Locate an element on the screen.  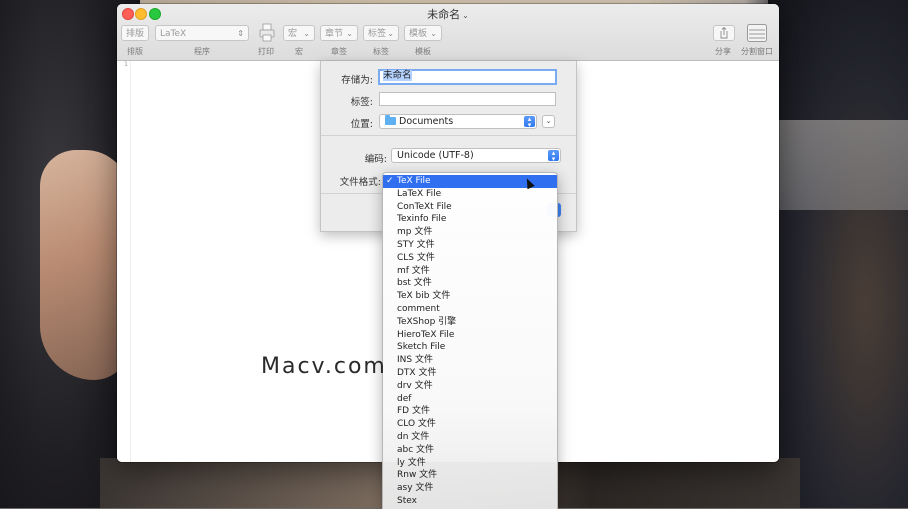
printer-icon is located at coordinates (267, 33).